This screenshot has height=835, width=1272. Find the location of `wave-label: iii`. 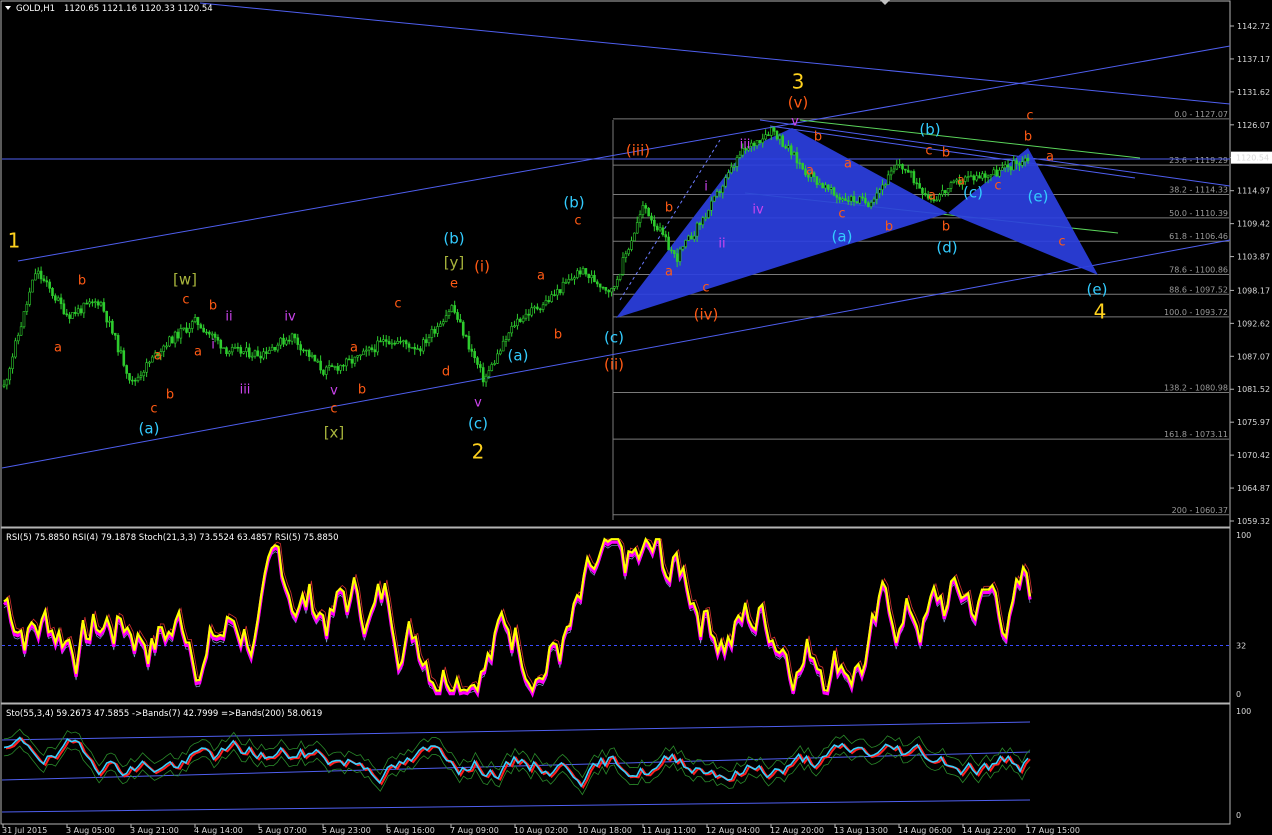

wave-label: iii is located at coordinates (745, 145).